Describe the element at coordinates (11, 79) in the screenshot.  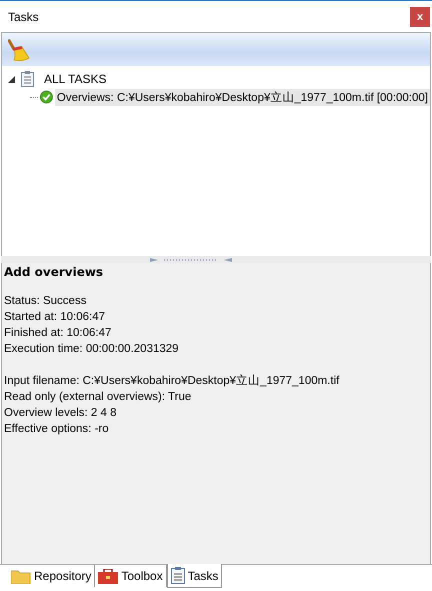
I see `collapse-arrow-icon` at that location.